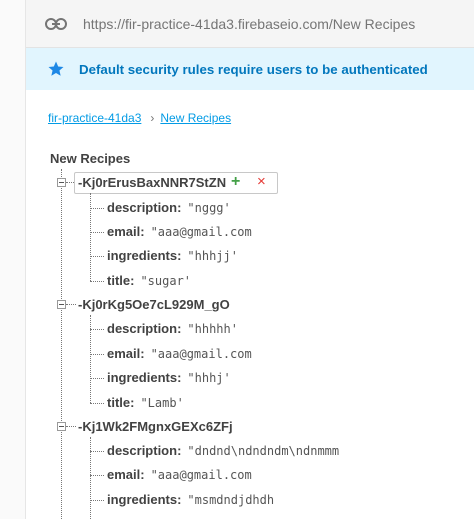 Image resolution: width=474 pixels, height=519 pixels. What do you see at coordinates (166, 281) in the screenshot?
I see `field-value: "sugar'` at bounding box center [166, 281].